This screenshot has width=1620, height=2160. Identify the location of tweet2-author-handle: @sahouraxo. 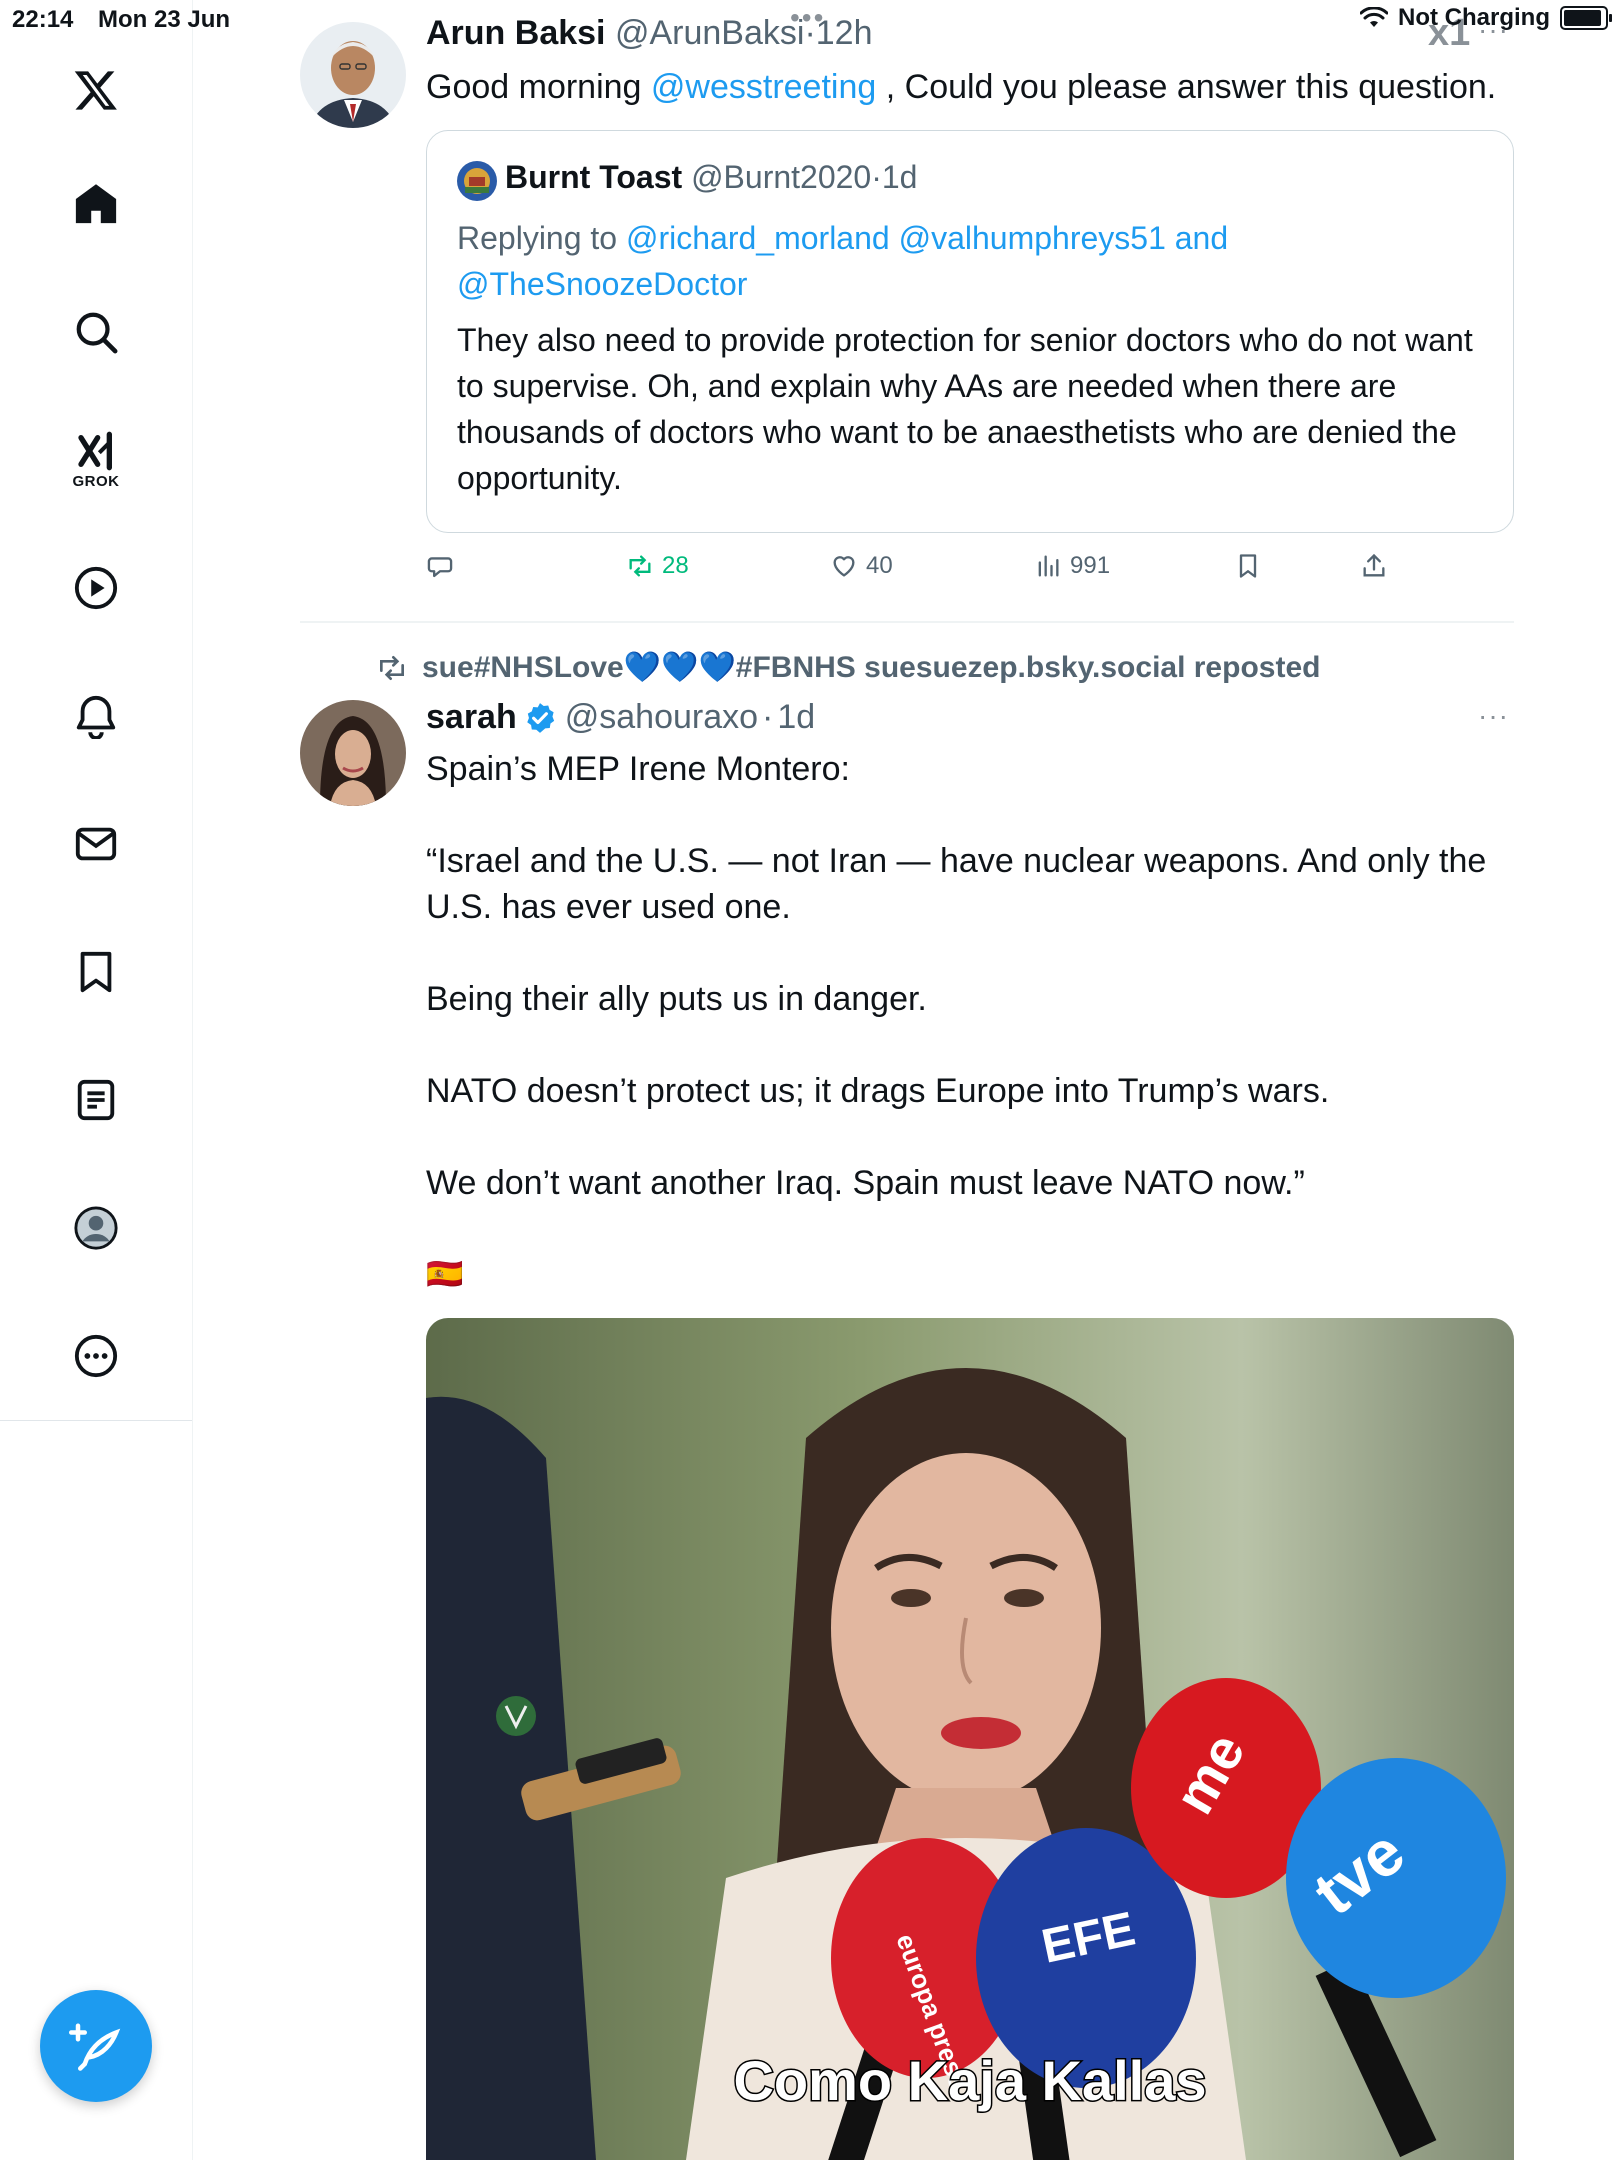
(661, 717).